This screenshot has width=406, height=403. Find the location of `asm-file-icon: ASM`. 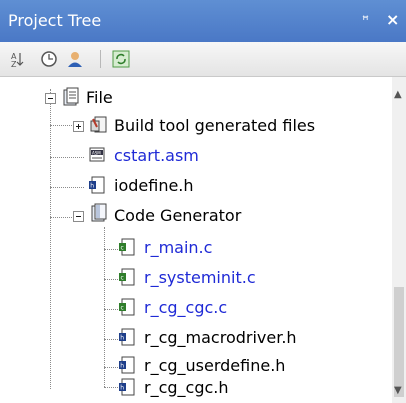

asm-file-icon: ASM is located at coordinates (97, 154).